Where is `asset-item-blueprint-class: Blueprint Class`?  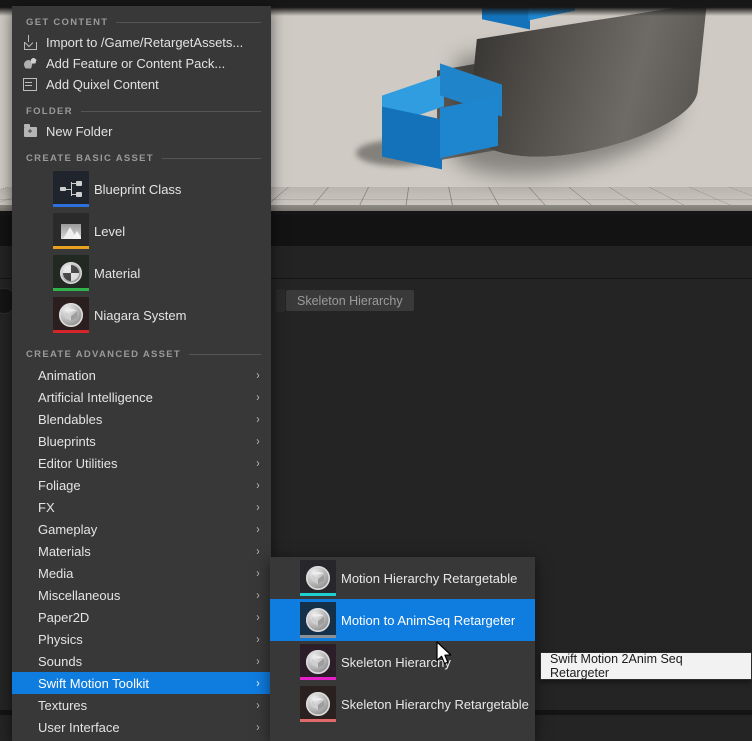
asset-item-blueprint-class: Blueprint Class is located at coordinates (141, 189).